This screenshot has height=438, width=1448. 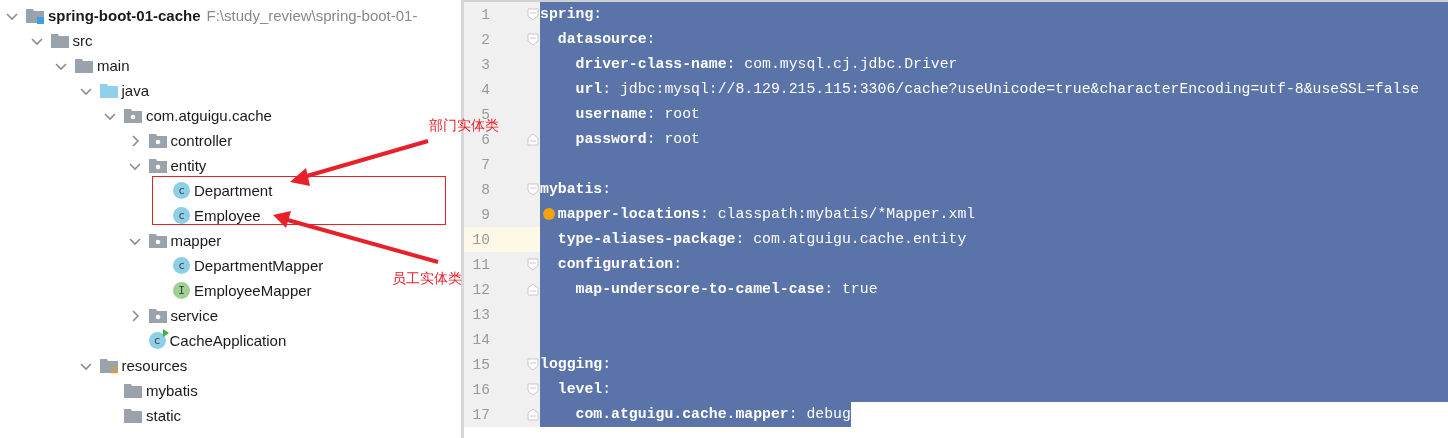 I want to click on tree-item: spring-boot-01-cache, so click(x=124, y=15).